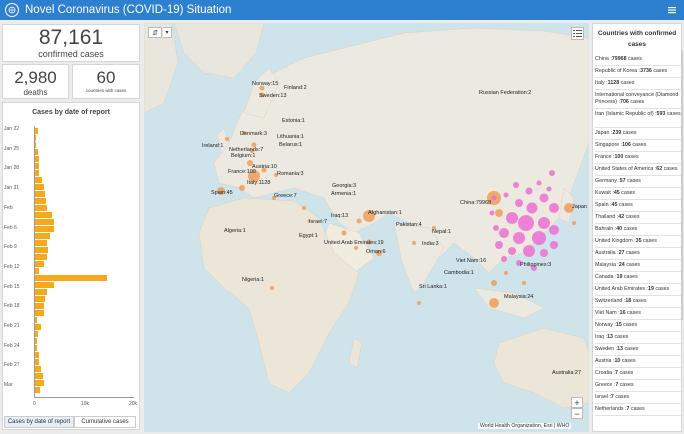  I want to click on country-list-item: China :79968 cases, so click(638, 60).